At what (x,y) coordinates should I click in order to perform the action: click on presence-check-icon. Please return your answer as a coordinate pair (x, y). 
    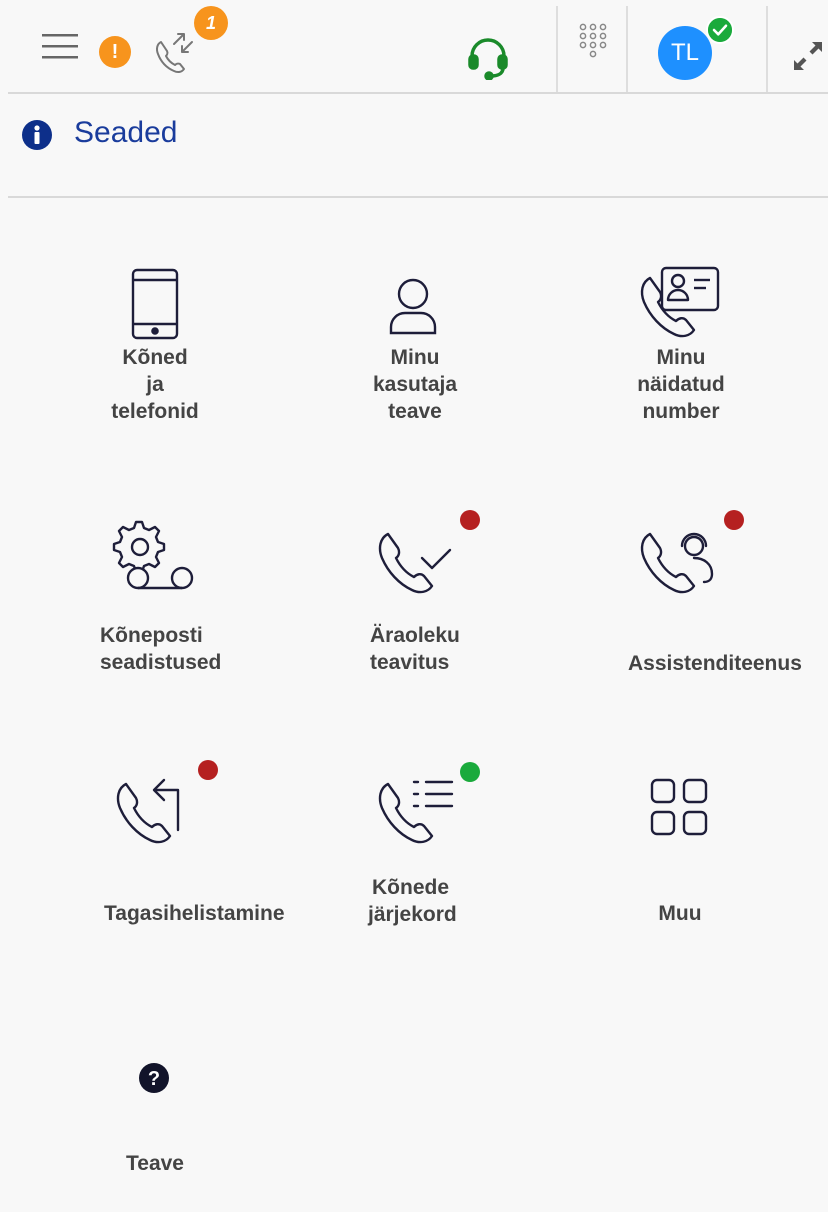
    Looking at the image, I should click on (720, 30).